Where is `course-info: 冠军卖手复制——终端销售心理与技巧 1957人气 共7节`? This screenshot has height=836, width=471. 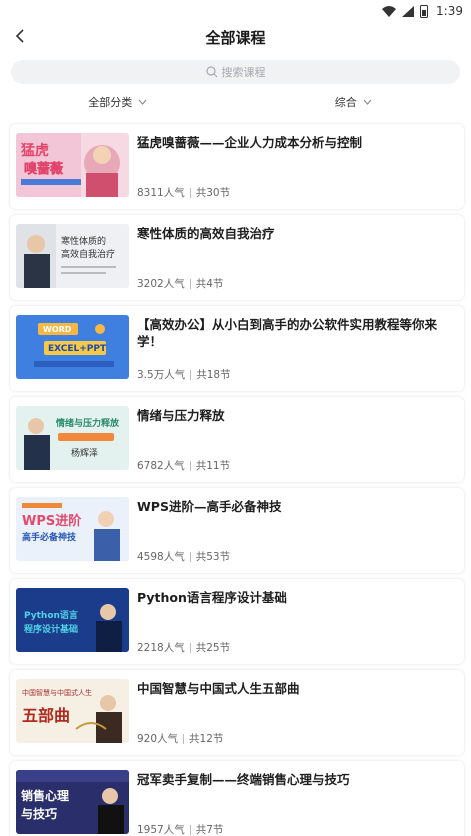
course-info: 冠军卖手复制——终端销售心理与技巧 1957人气 共7节 is located at coordinates (296, 803).